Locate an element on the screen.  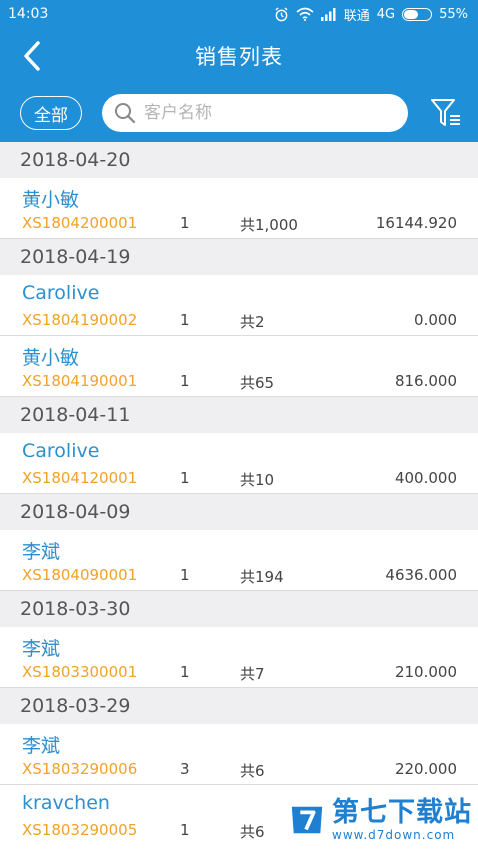
wifi-icon is located at coordinates (305, 14).